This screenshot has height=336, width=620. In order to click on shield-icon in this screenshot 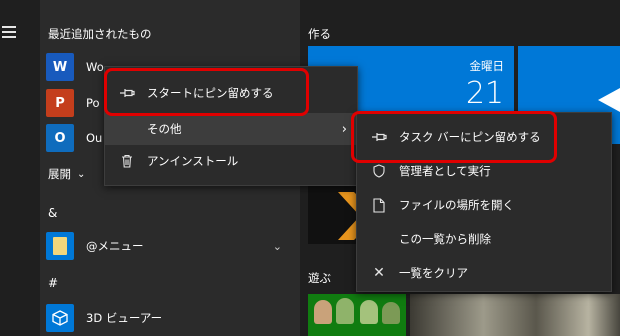, I will do `click(379, 171)`.